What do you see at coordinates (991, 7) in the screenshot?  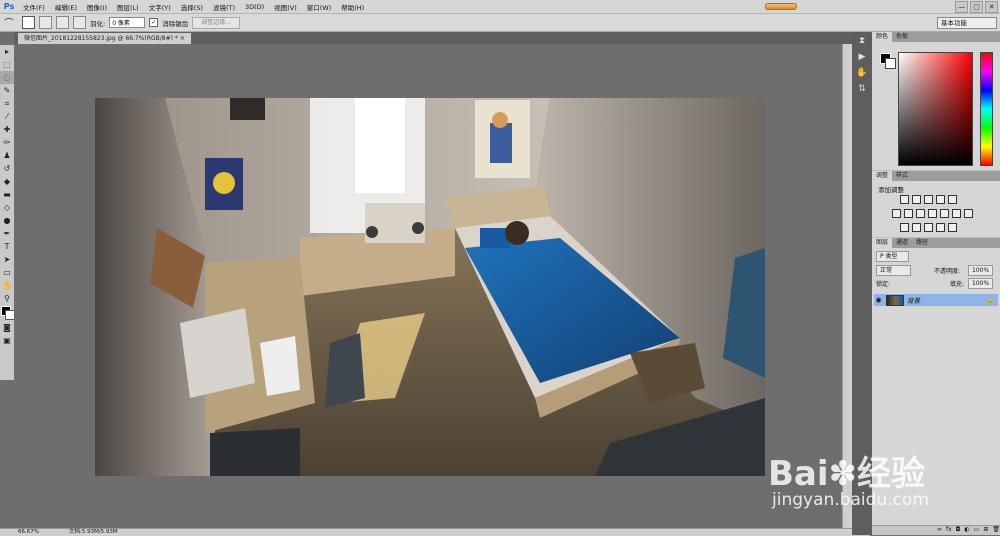 I see `close-window-button: ✕` at bounding box center [991, 7].